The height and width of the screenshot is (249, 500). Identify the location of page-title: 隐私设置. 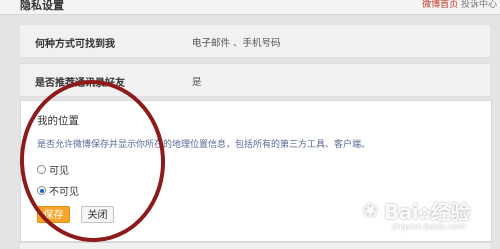
(42, 6).